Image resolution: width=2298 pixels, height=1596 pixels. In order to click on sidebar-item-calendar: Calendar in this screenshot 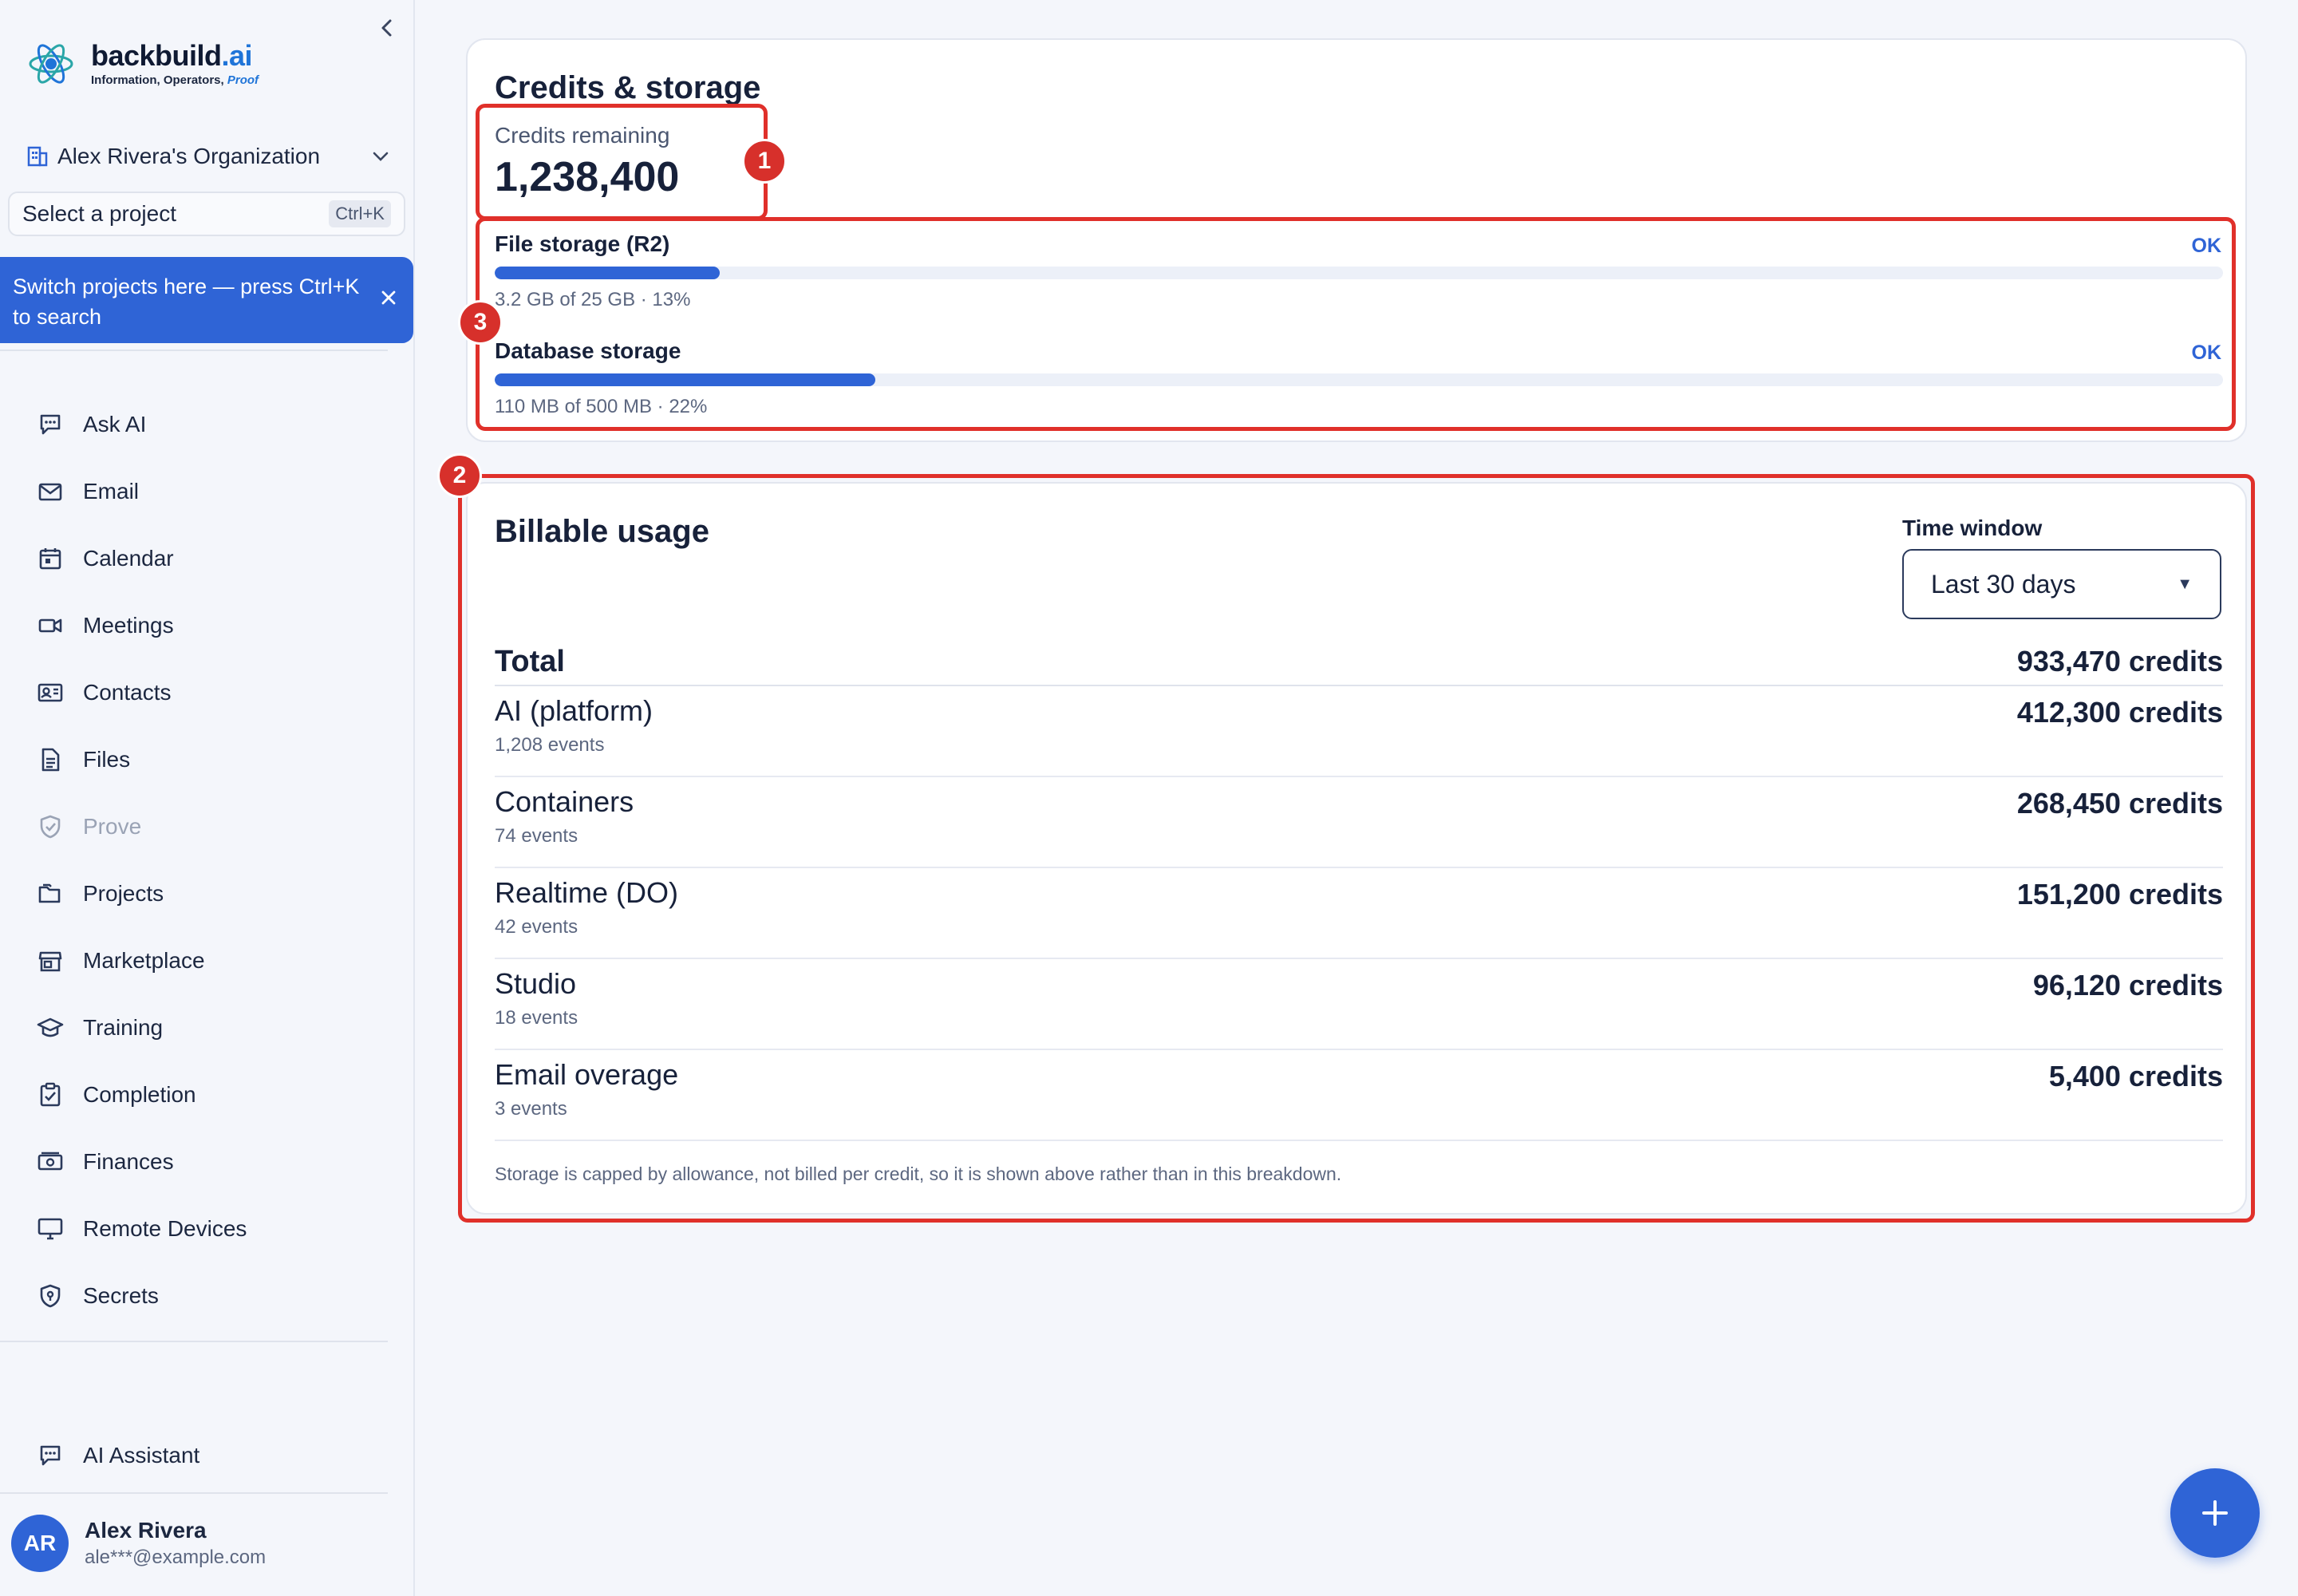, I will do `click(105, 558)`.